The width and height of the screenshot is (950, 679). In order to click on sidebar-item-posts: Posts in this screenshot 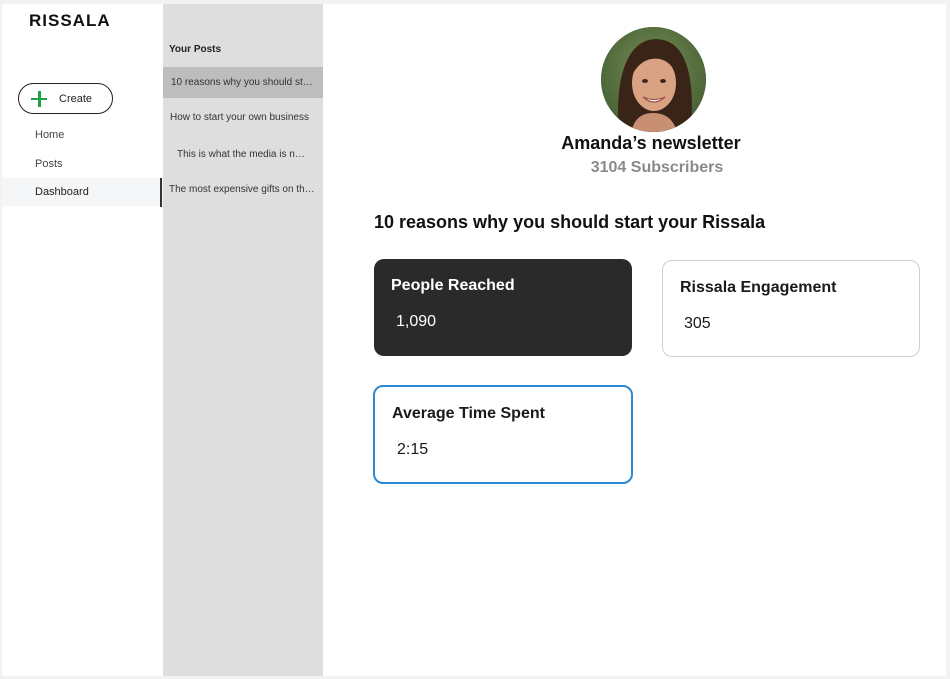, I will do `click(82, 164)`.